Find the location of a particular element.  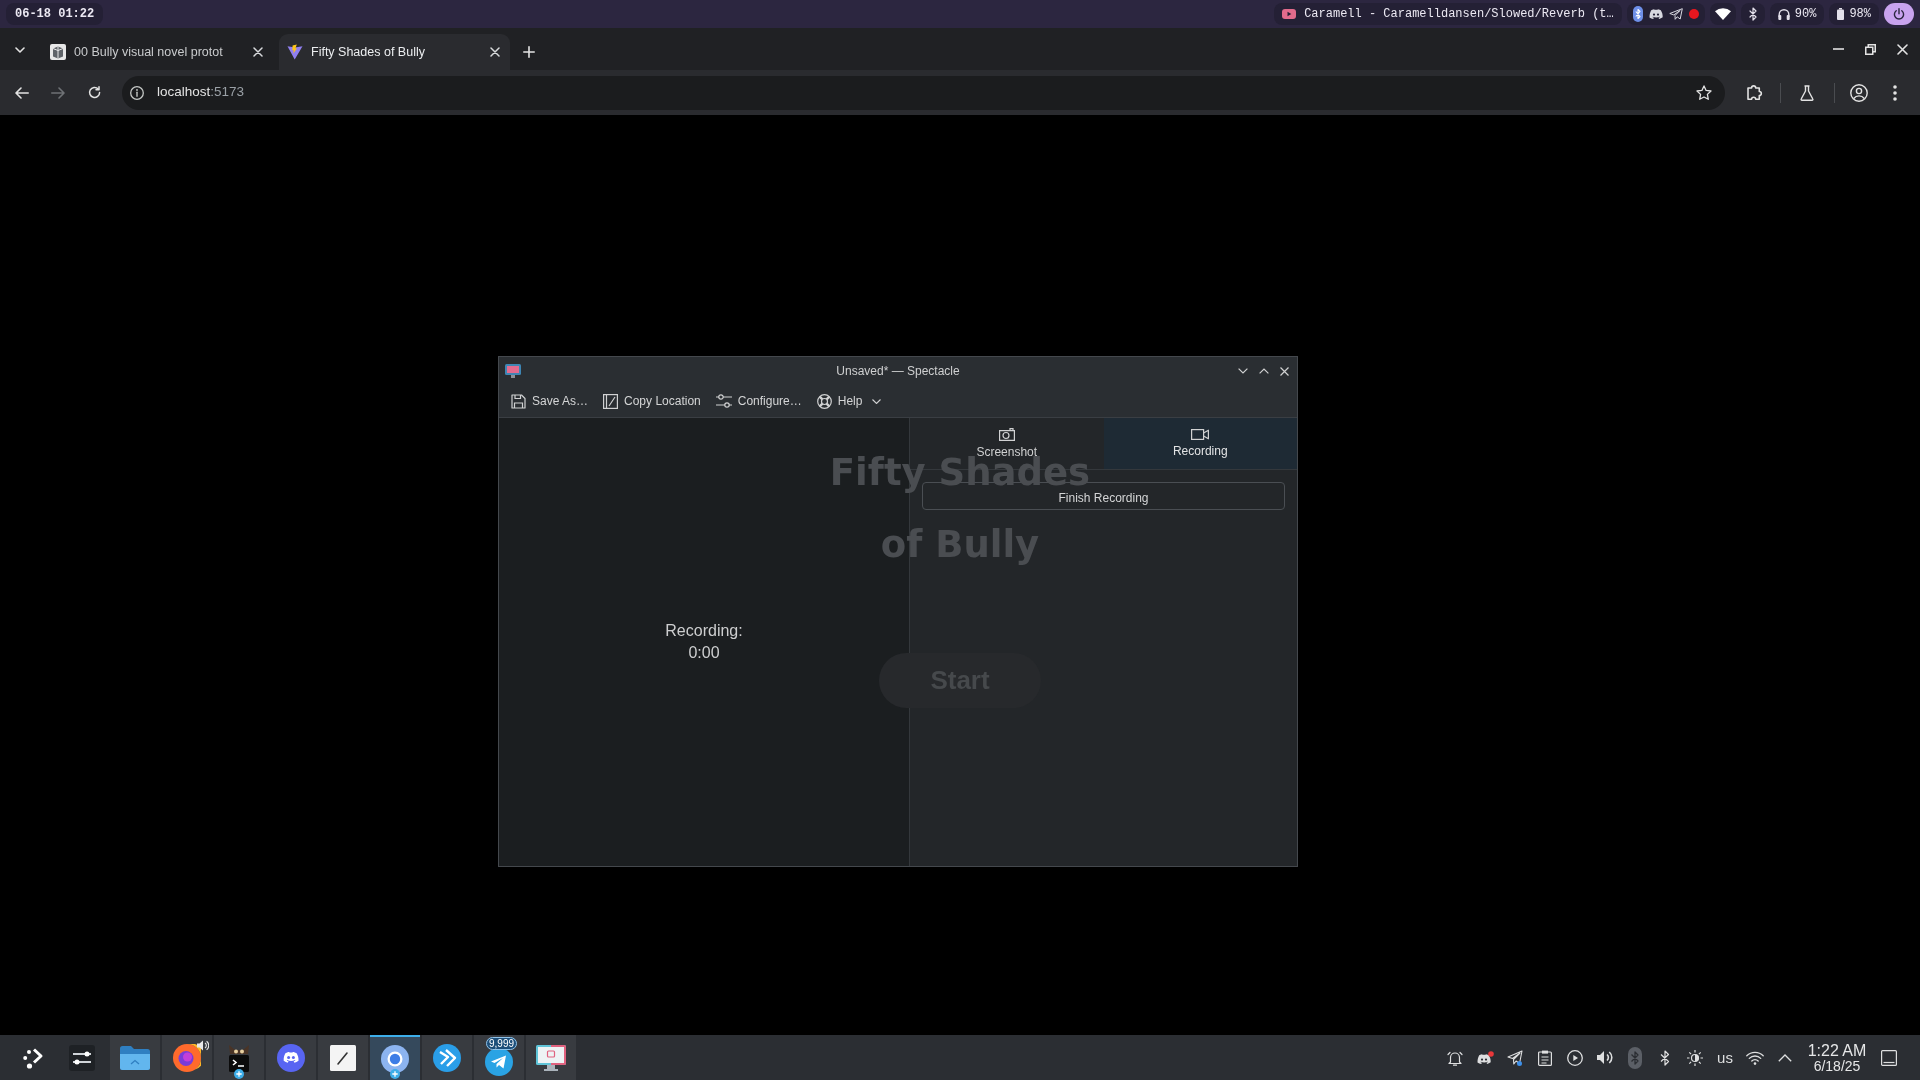

address-bar: localhost:5173 is located at coordinates (923, 92).